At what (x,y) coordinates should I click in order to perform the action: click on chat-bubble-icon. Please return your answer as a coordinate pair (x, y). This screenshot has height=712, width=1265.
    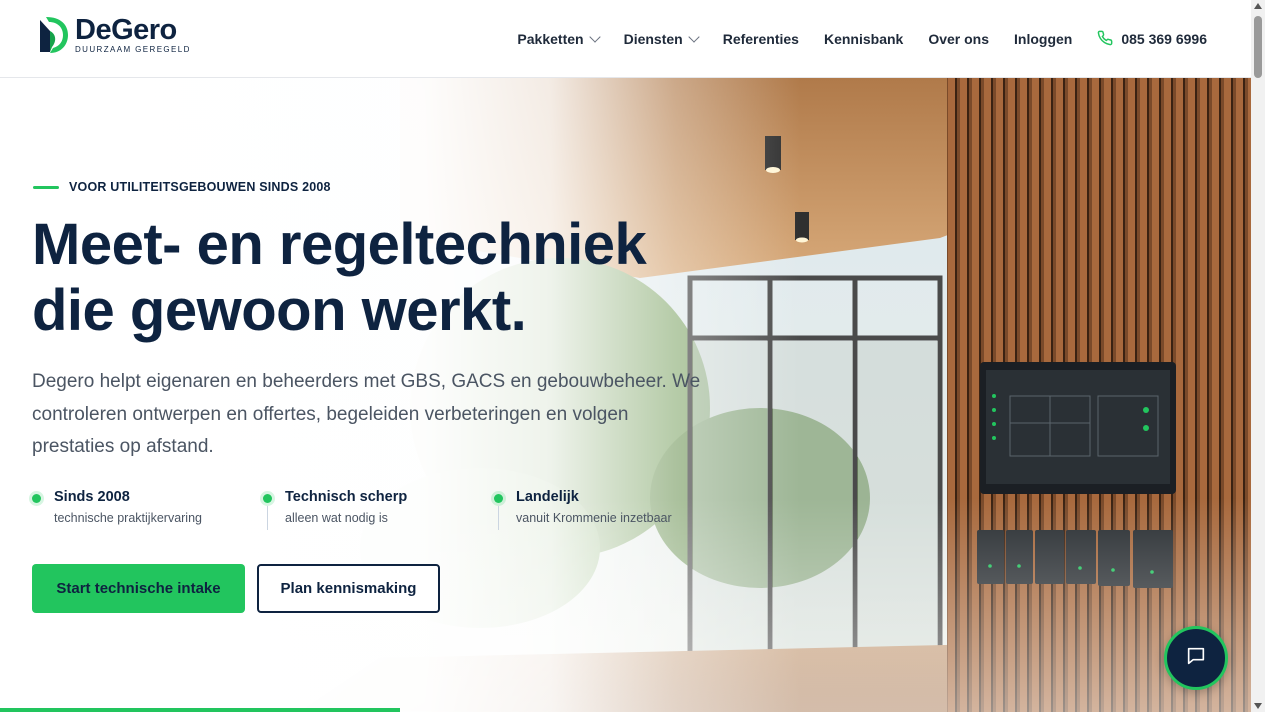
    Looking at the image, I should click on (1196, 658).